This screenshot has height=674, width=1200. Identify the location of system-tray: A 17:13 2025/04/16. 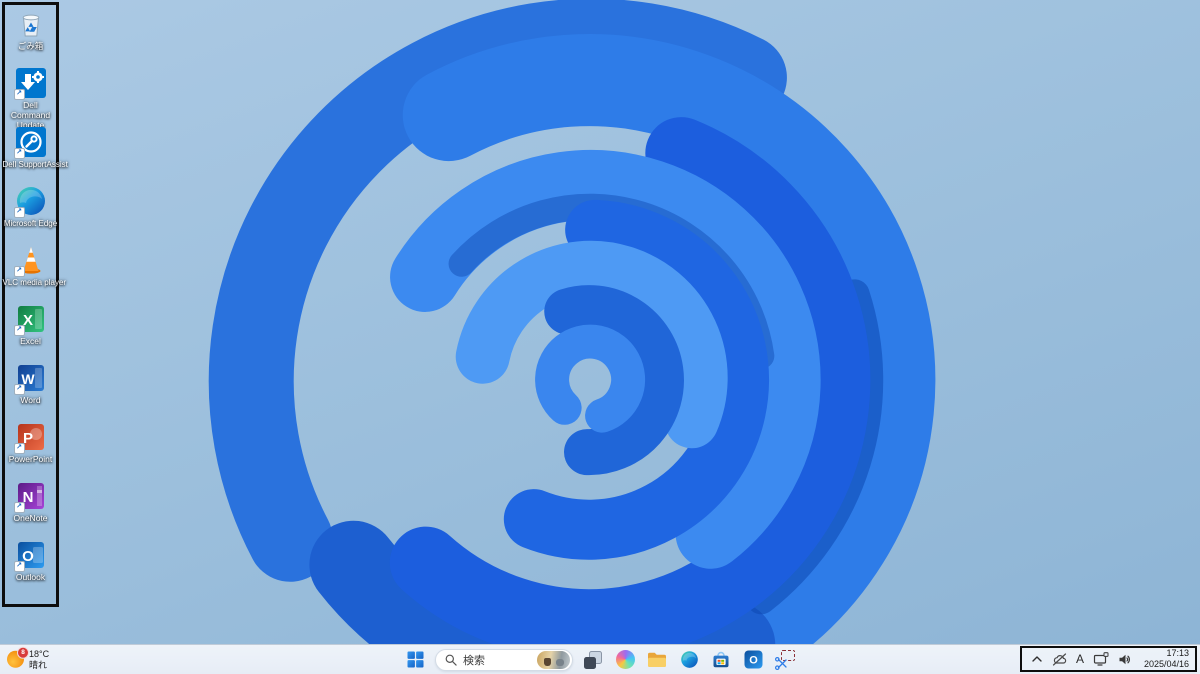
(1108, 659).